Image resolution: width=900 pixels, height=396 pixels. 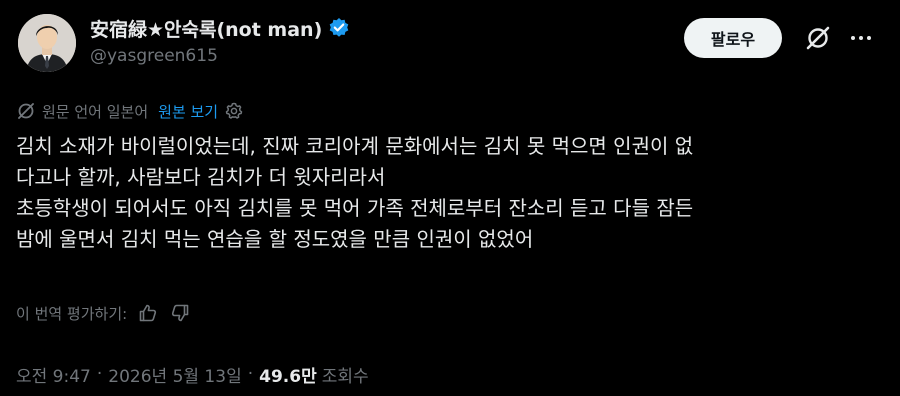 What do you see at coordinates (220, 56) in the screenshot?
I see `author-handle: @yasgreen615` at bounding box center [220, 56].